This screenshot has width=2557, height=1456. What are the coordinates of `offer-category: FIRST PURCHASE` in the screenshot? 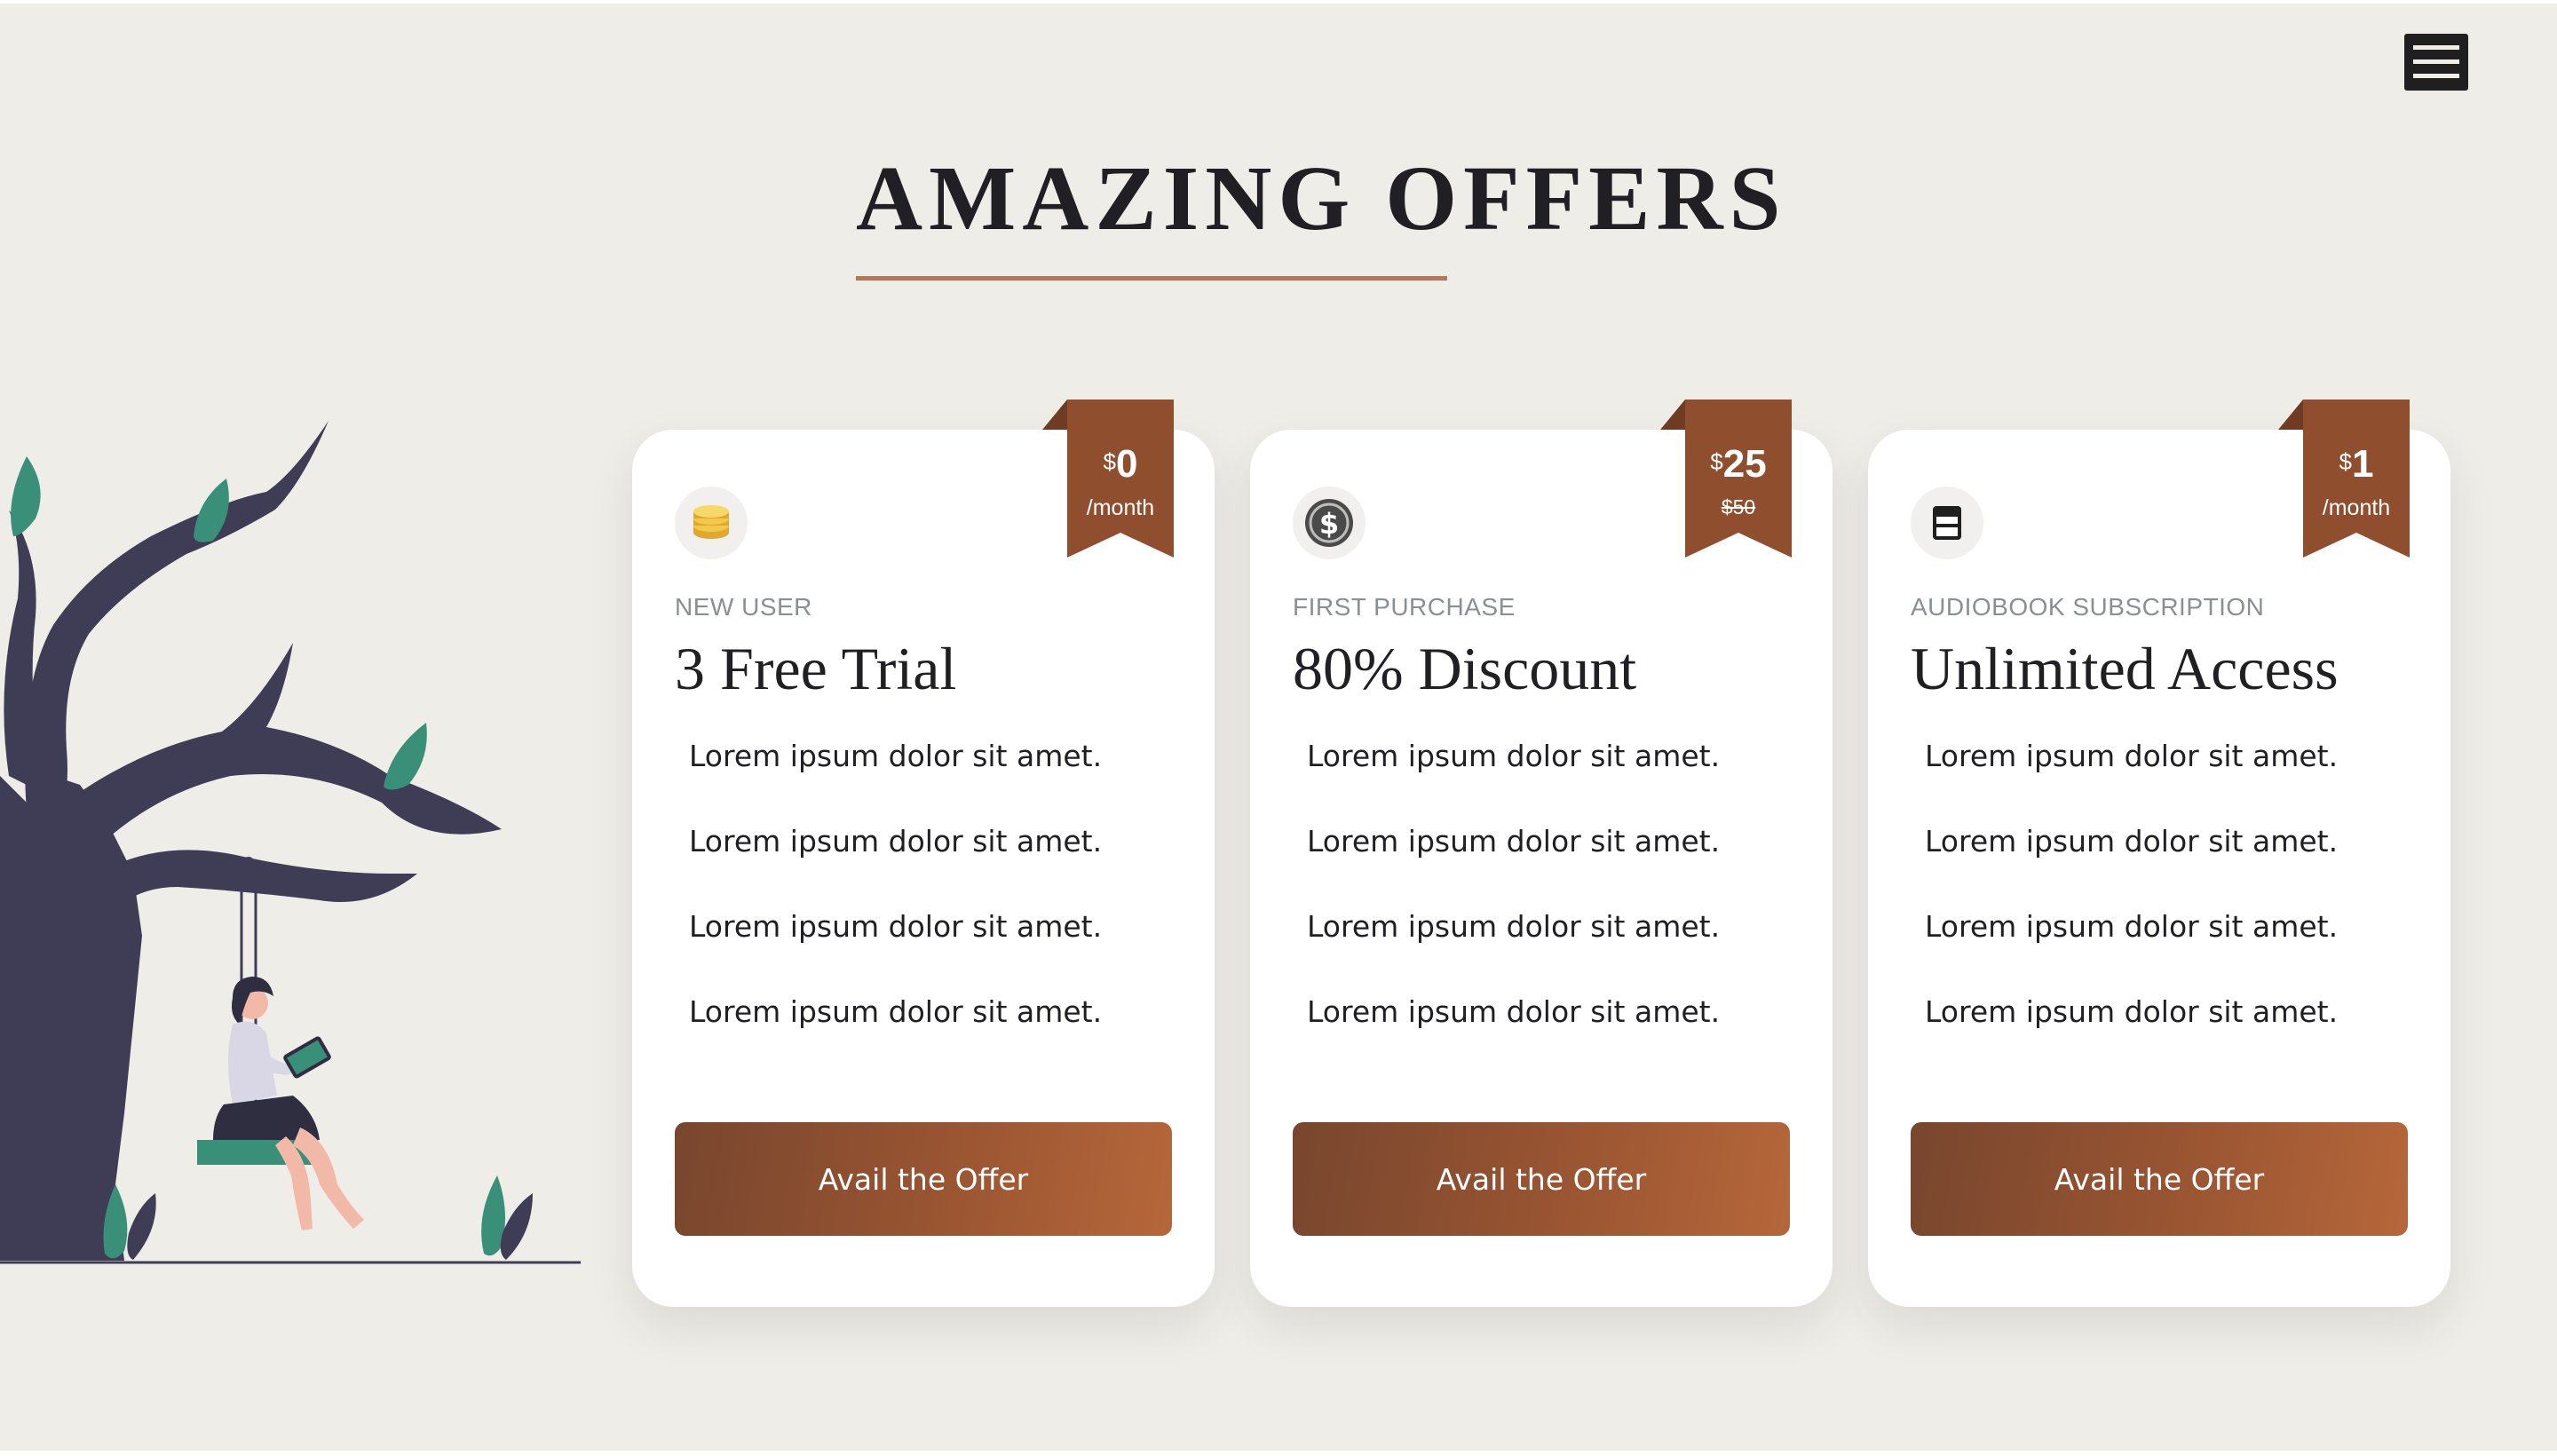 It's located at (1404, 607).